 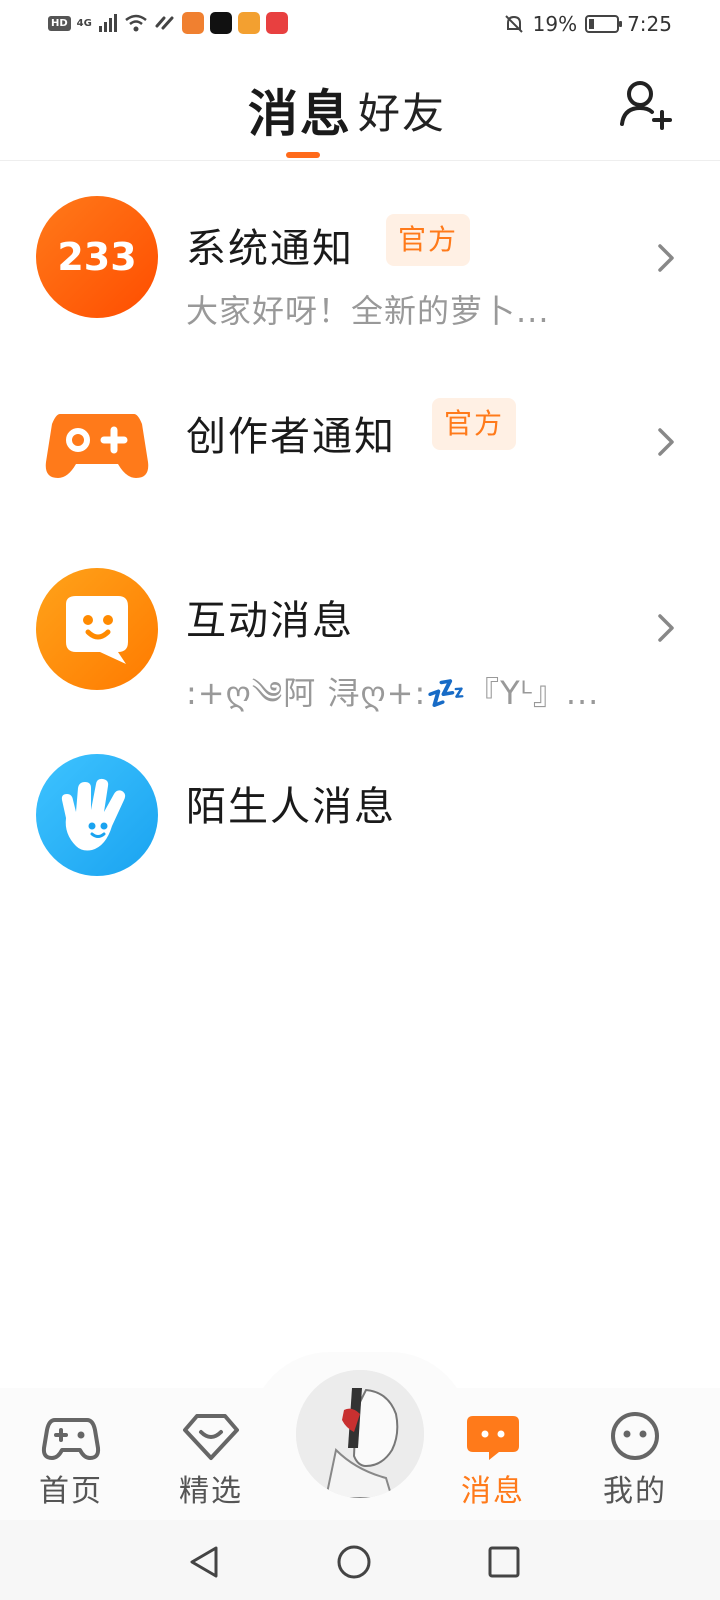 What do you see at coordinates (97, 815) in the screenshot?
I see `wave-hand-icon` at bounding box center [97, 815].